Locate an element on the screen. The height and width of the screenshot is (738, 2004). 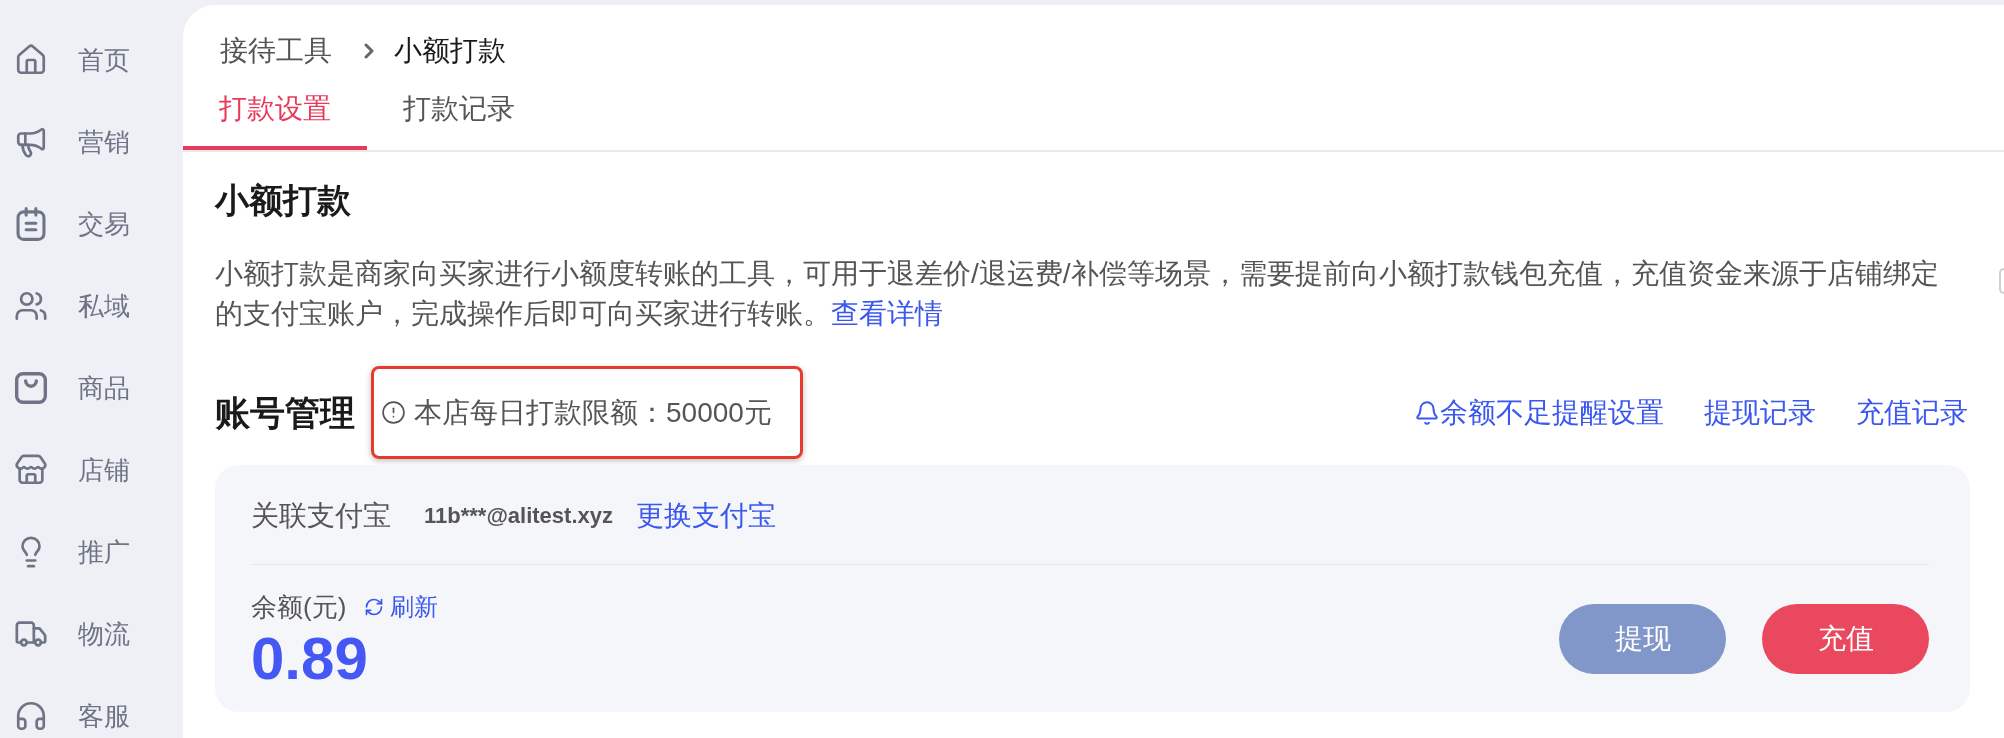
store-icon is located at coordinates (31, 470).